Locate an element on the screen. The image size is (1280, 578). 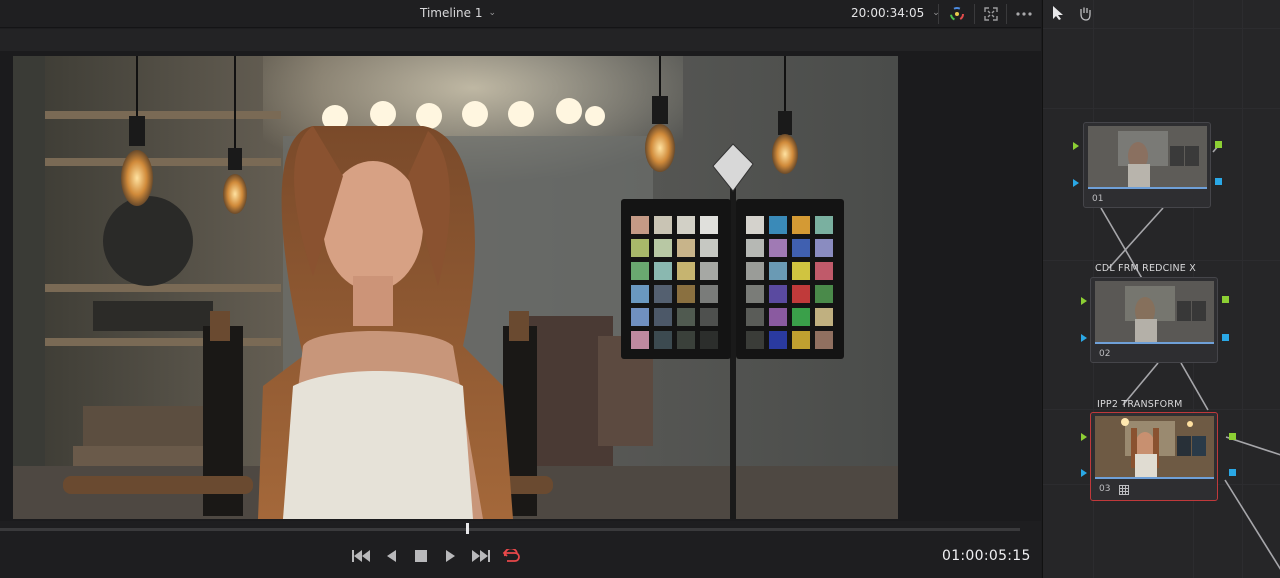
playhead-scrubber is located at coordinates (510, 528).